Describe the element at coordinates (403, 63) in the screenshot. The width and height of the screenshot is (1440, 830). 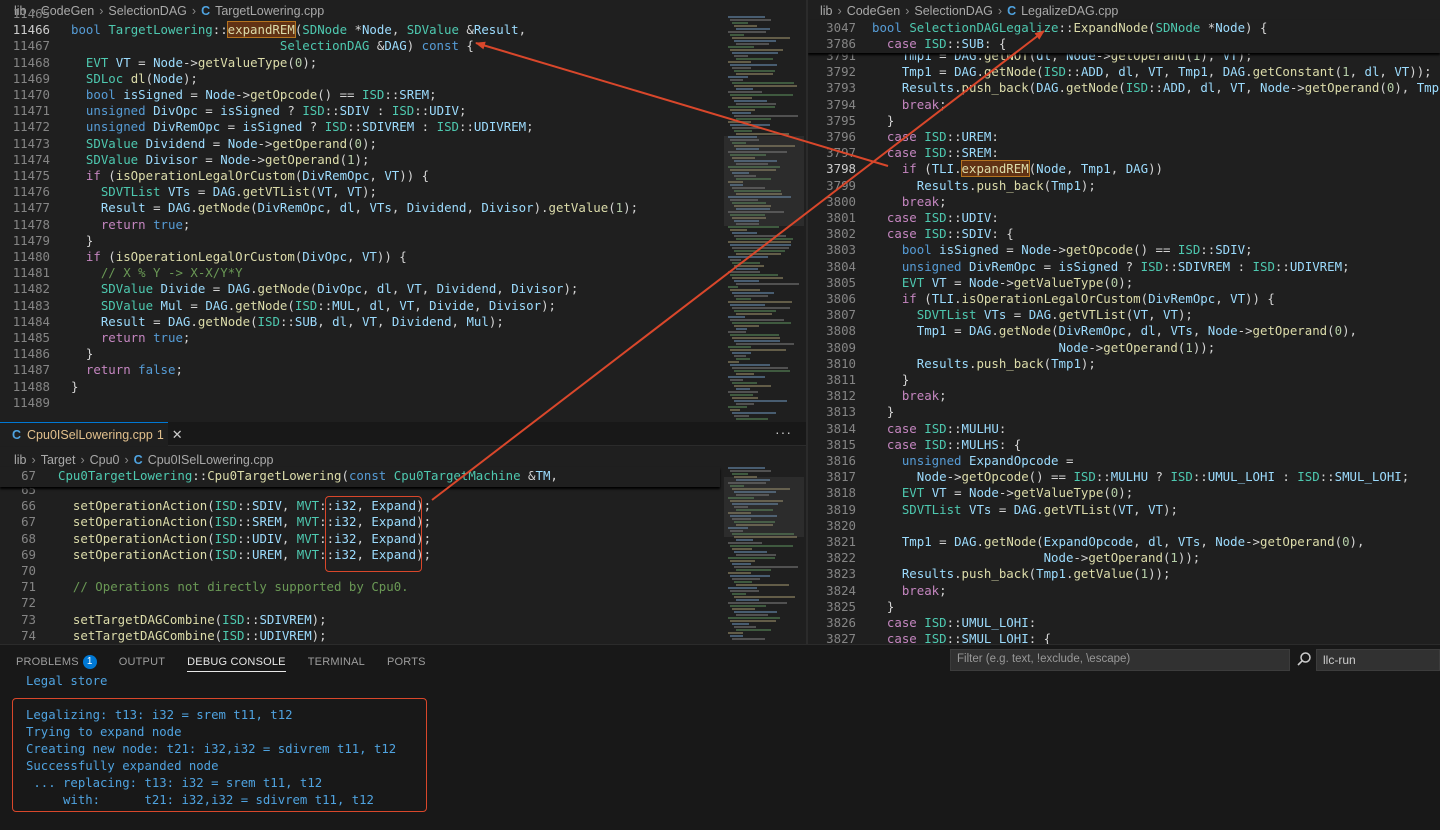
I see `code-line: 11468 EVT VT = Node->getValueType(0);` at that location.